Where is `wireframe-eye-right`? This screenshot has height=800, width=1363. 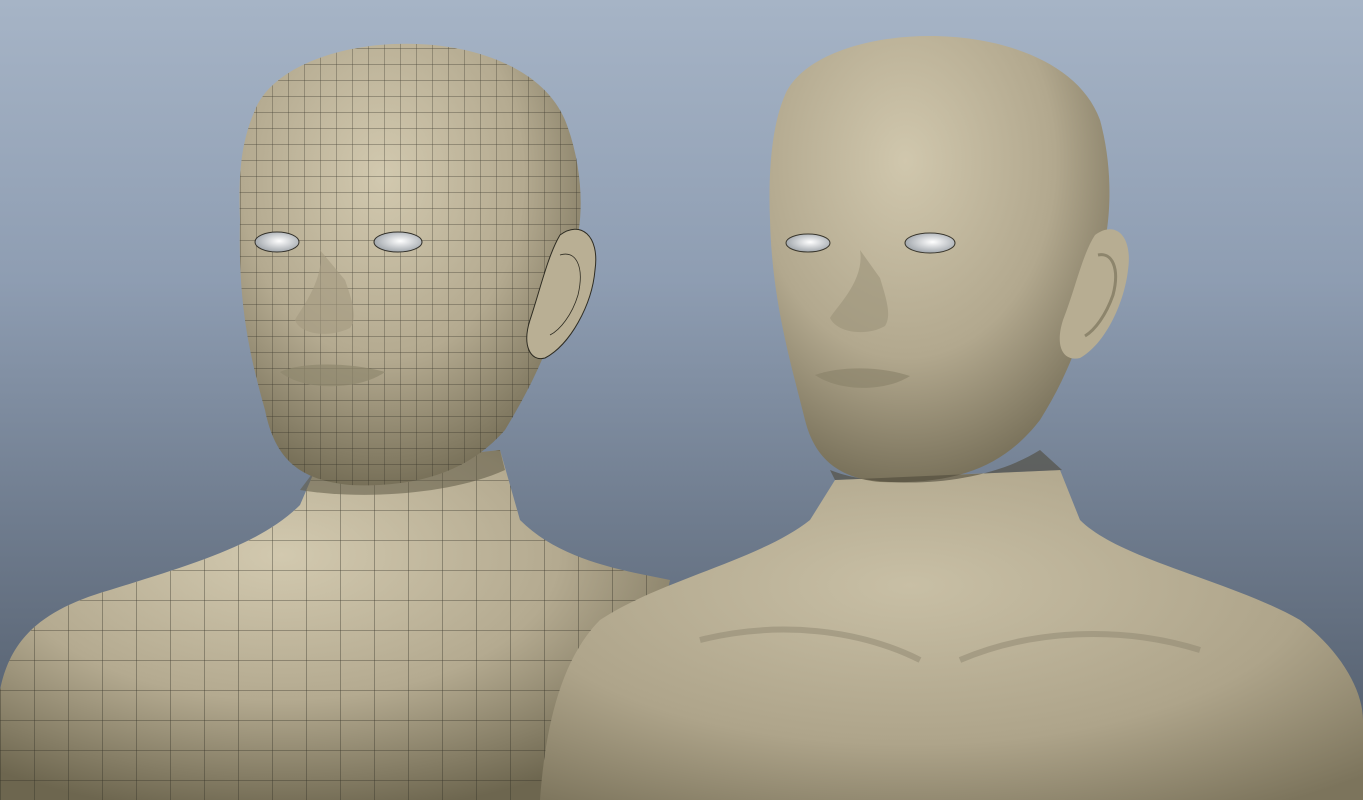 wireframe-eye-right is located at coordinates (398, 242).